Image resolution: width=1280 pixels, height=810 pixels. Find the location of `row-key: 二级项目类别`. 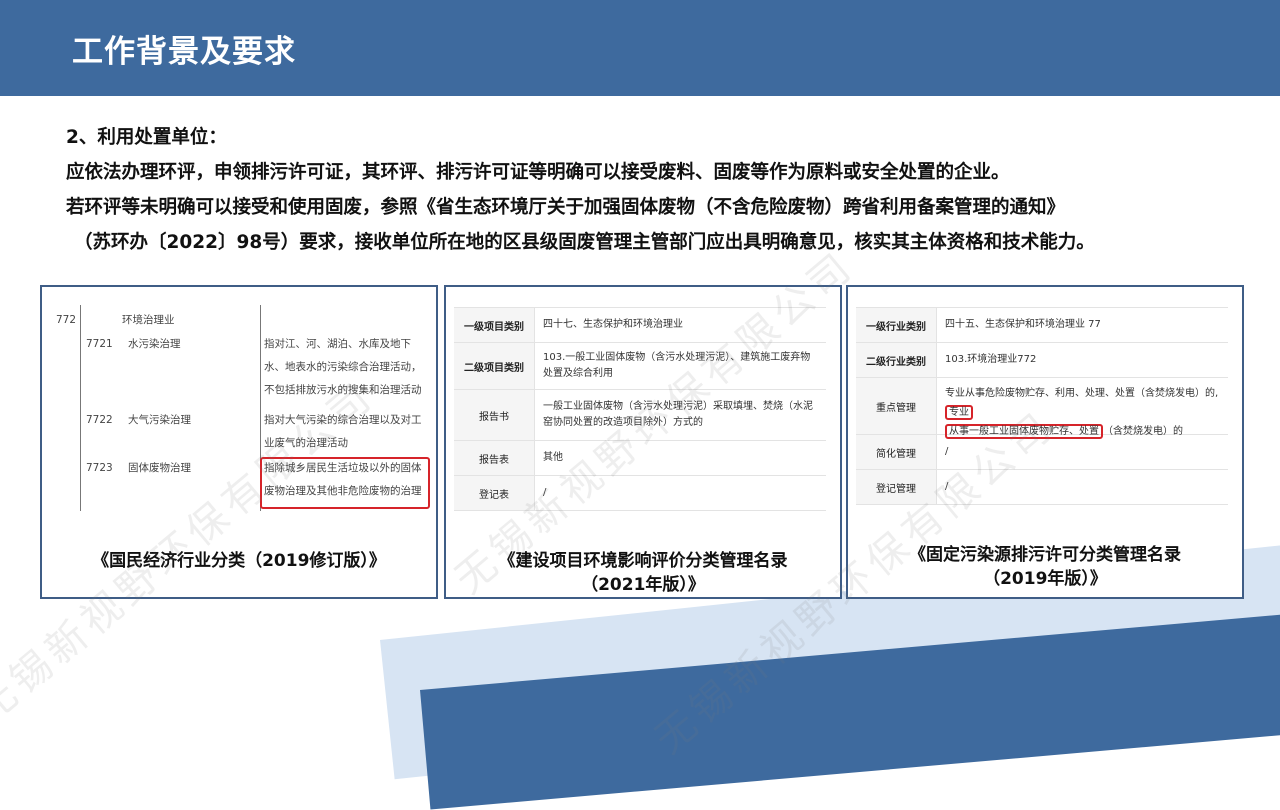

row-key: 二级项目类别 is located at coordinates (494, 366).